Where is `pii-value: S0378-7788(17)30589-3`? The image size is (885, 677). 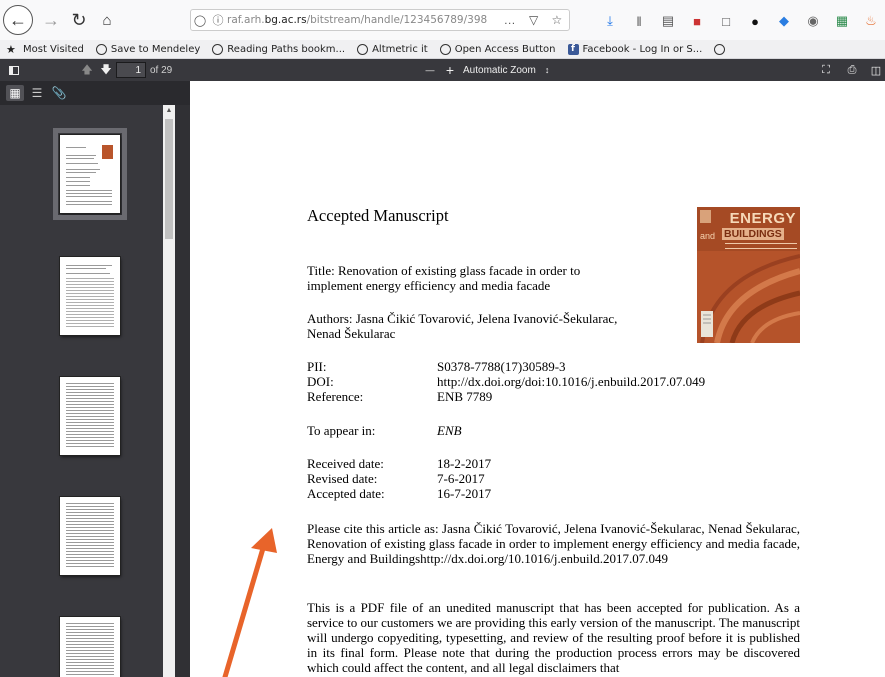 pii-value: S0378-7788(17)30589-3 is located at coordinates (501, 366).